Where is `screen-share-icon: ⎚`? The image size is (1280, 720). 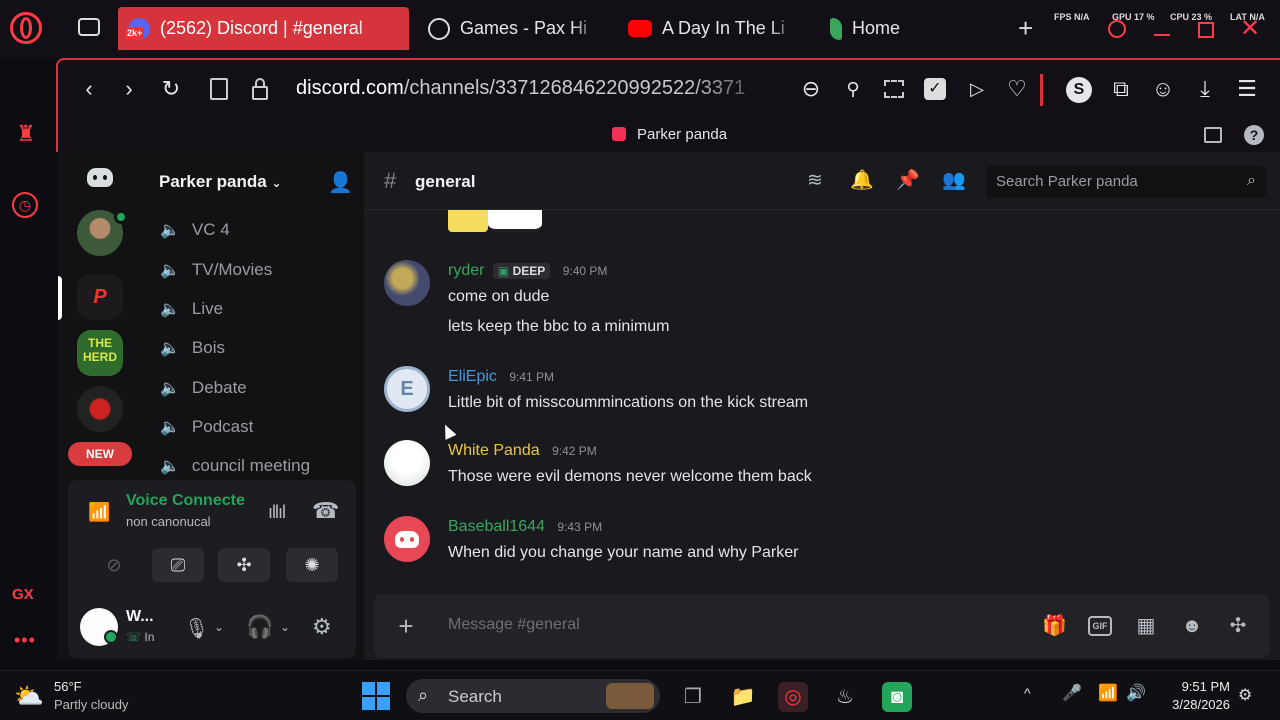 screen-share-icon: ⎚ is located at coordinates (178, 565).